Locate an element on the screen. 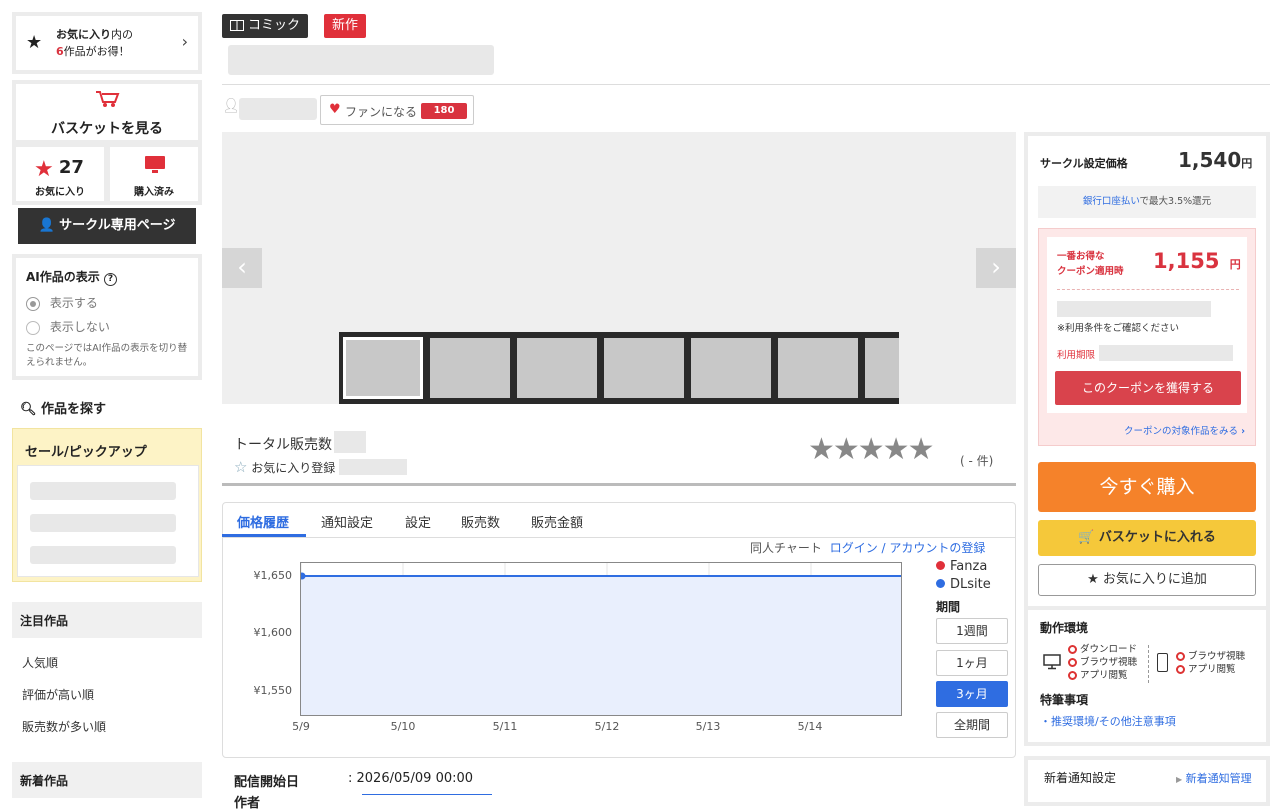  divider is located at coordinates (746, 84).